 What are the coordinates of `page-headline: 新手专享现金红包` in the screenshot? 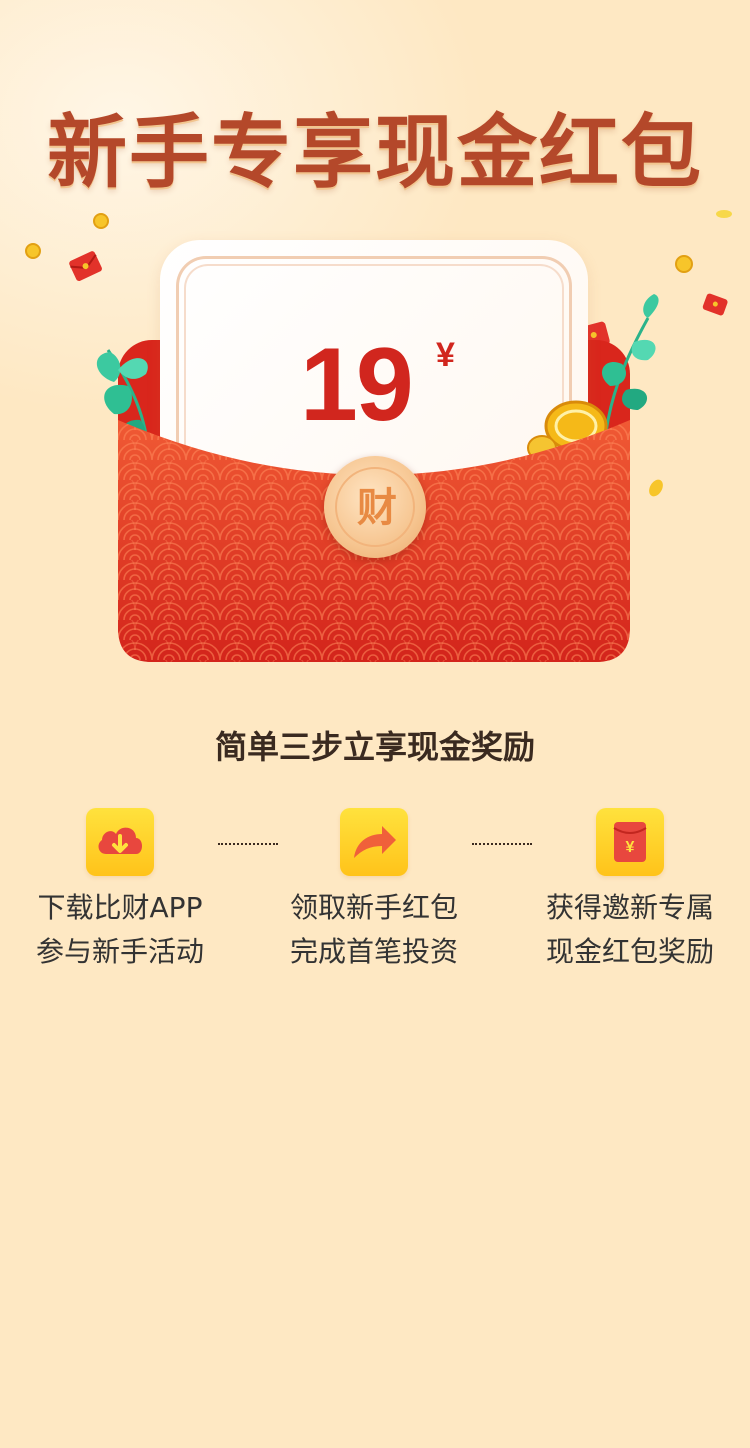 It's located at (375, 152).